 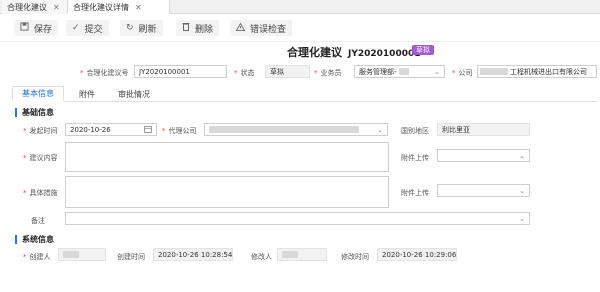 What do you see at coordinates (483, 190) in the screenshot?
I see `attachment-upload-2: ⌄` at bounding box center [483, 190].